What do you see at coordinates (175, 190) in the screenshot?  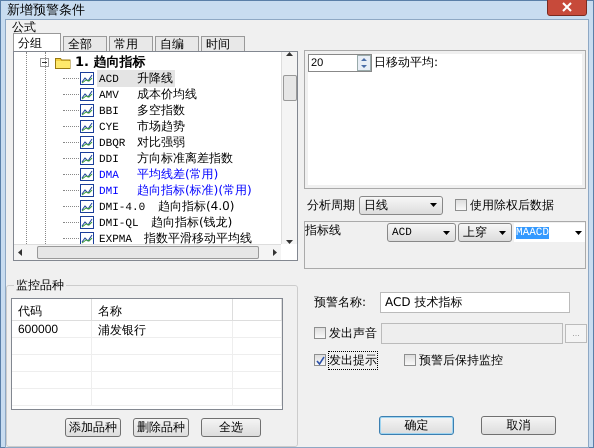 I see `tree-item: DMI 趋向指标(标准)(常用)` at bounding box center [175, 190].